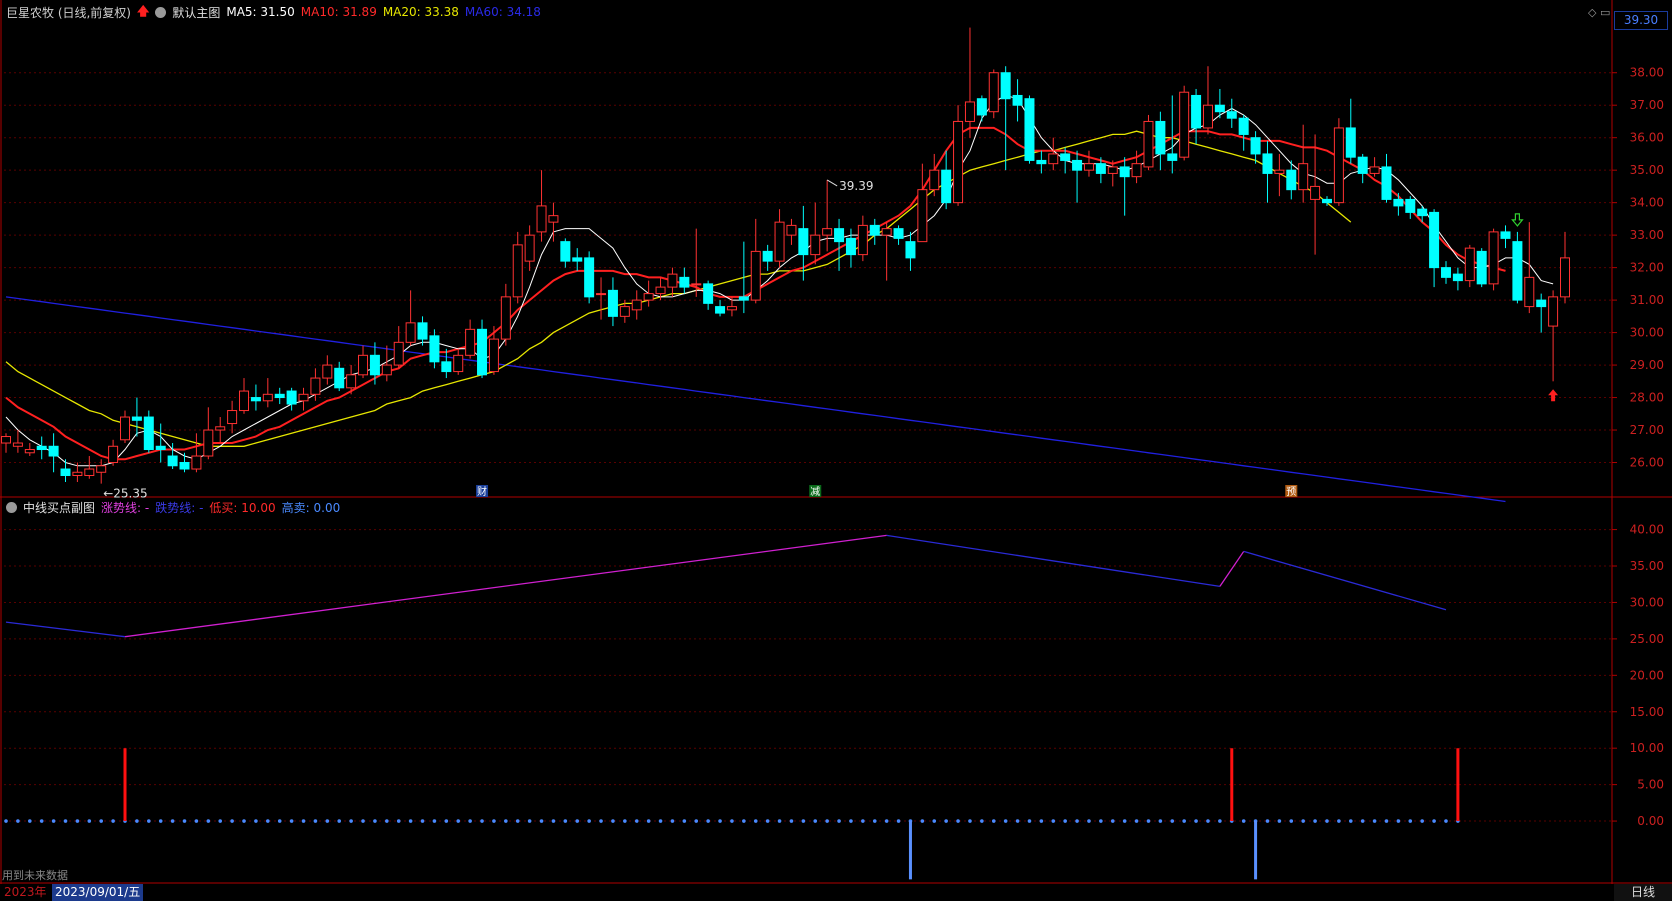  Describe the element at coordinates (1643, 892) in the screenshot. I see `period-button: 日线` at that location.